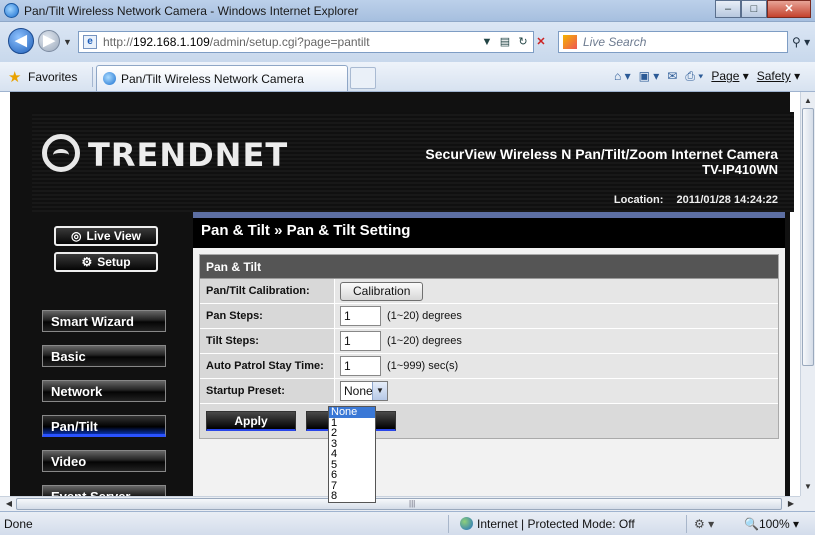  I want to click on setup-button: ⚙ Setup, so click(106, 262).